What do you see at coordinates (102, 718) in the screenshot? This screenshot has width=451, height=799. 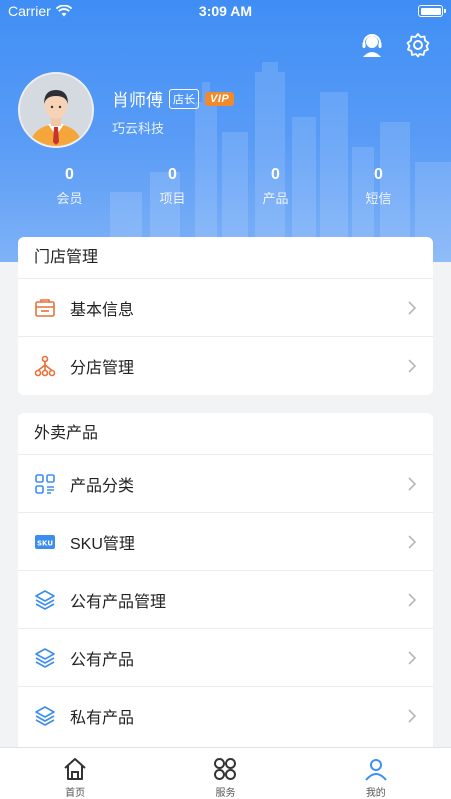 I see `menu-item-label: 私有产品` at bounding box center [102, 718].